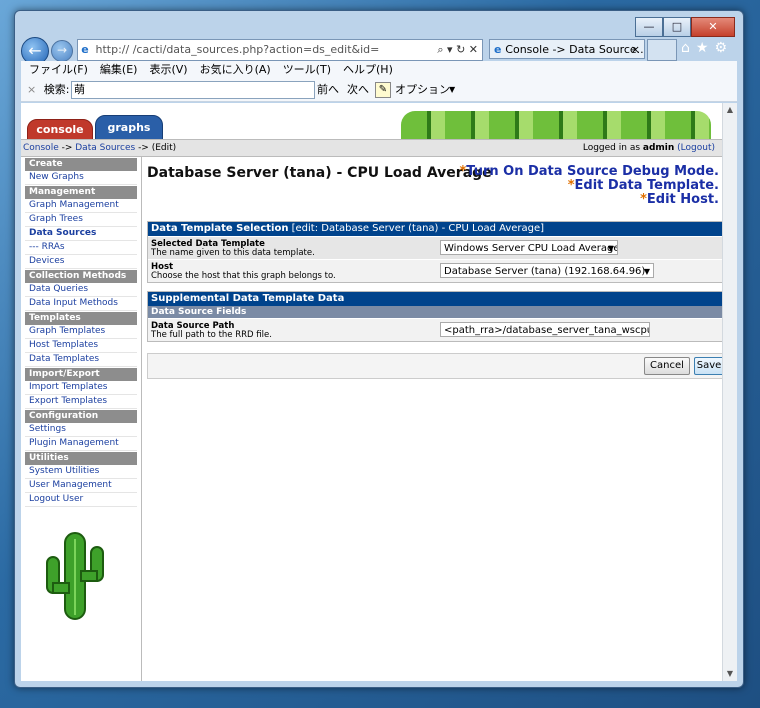  Describe the element at coordinates (81, 402) in the screenshot. I see `sidebar-item: Export Templates` at that location.